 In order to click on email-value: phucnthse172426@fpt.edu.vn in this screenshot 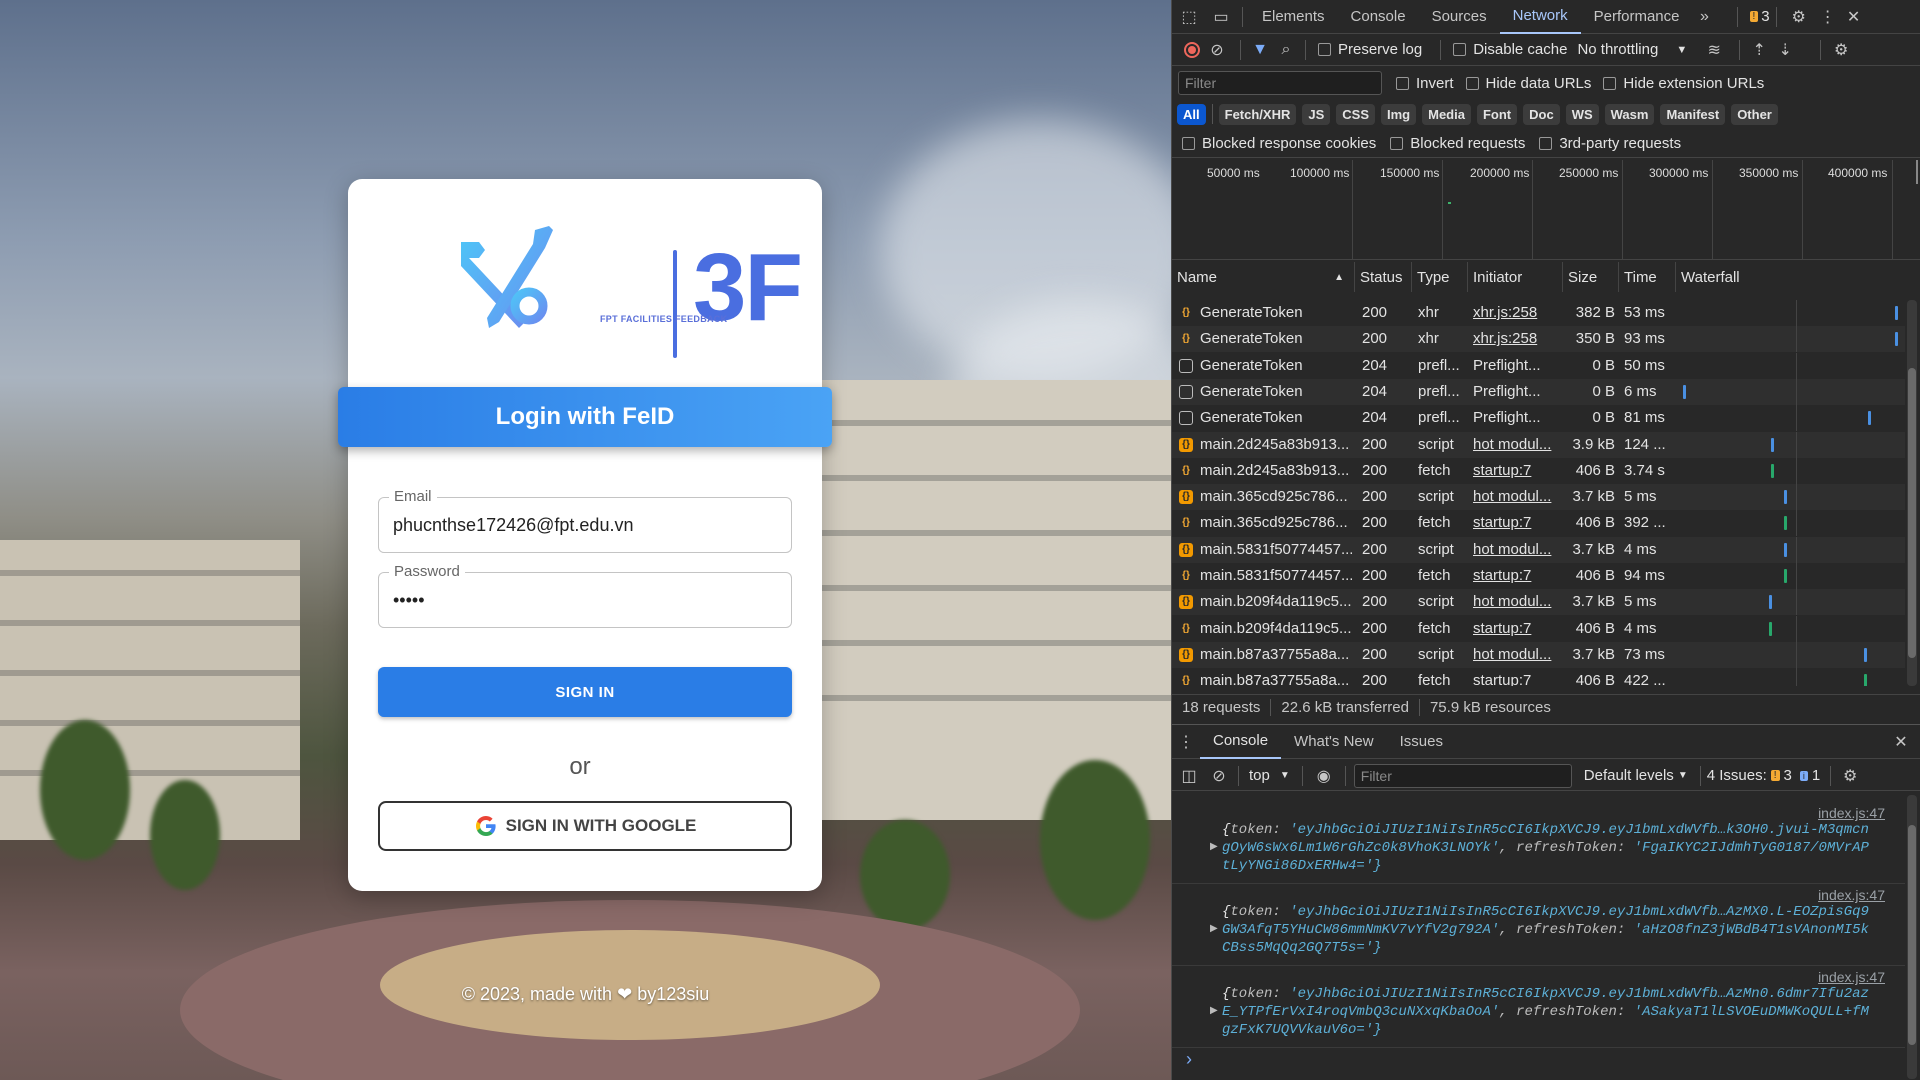, I will do `click(513, 525)`.